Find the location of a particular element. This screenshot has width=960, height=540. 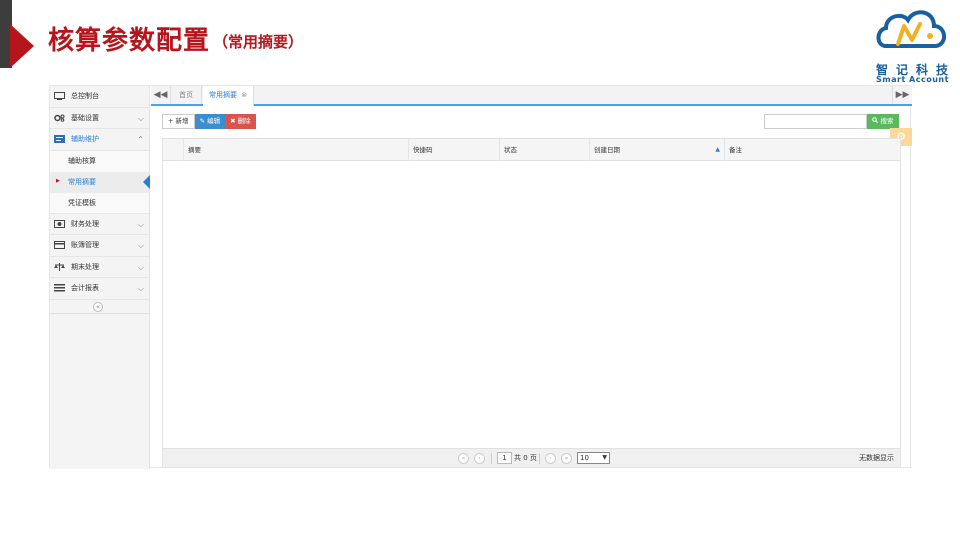

gears-icon is located at coordinates (59, 118).